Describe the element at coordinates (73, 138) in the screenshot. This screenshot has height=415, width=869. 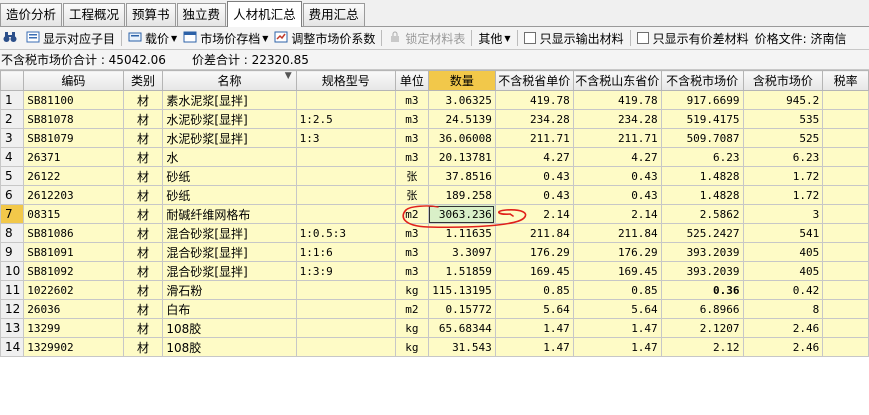
I see `code-cell: SB81079` at that location.